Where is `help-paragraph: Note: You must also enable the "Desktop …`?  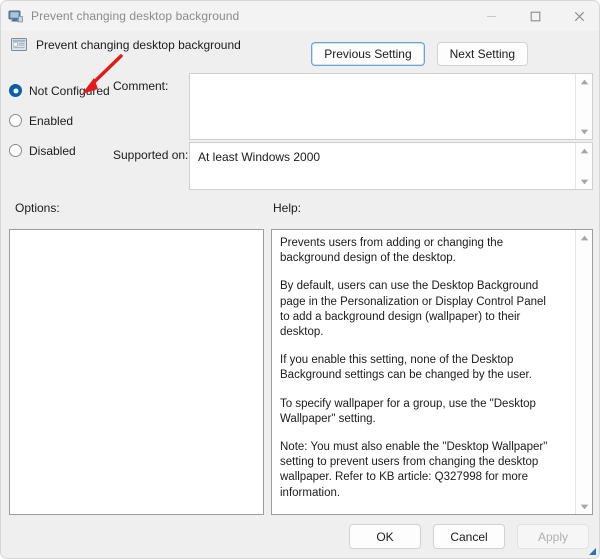 help-paragraph: Note: You must also enable the "Desktop … is located at coordinates (414, 470).